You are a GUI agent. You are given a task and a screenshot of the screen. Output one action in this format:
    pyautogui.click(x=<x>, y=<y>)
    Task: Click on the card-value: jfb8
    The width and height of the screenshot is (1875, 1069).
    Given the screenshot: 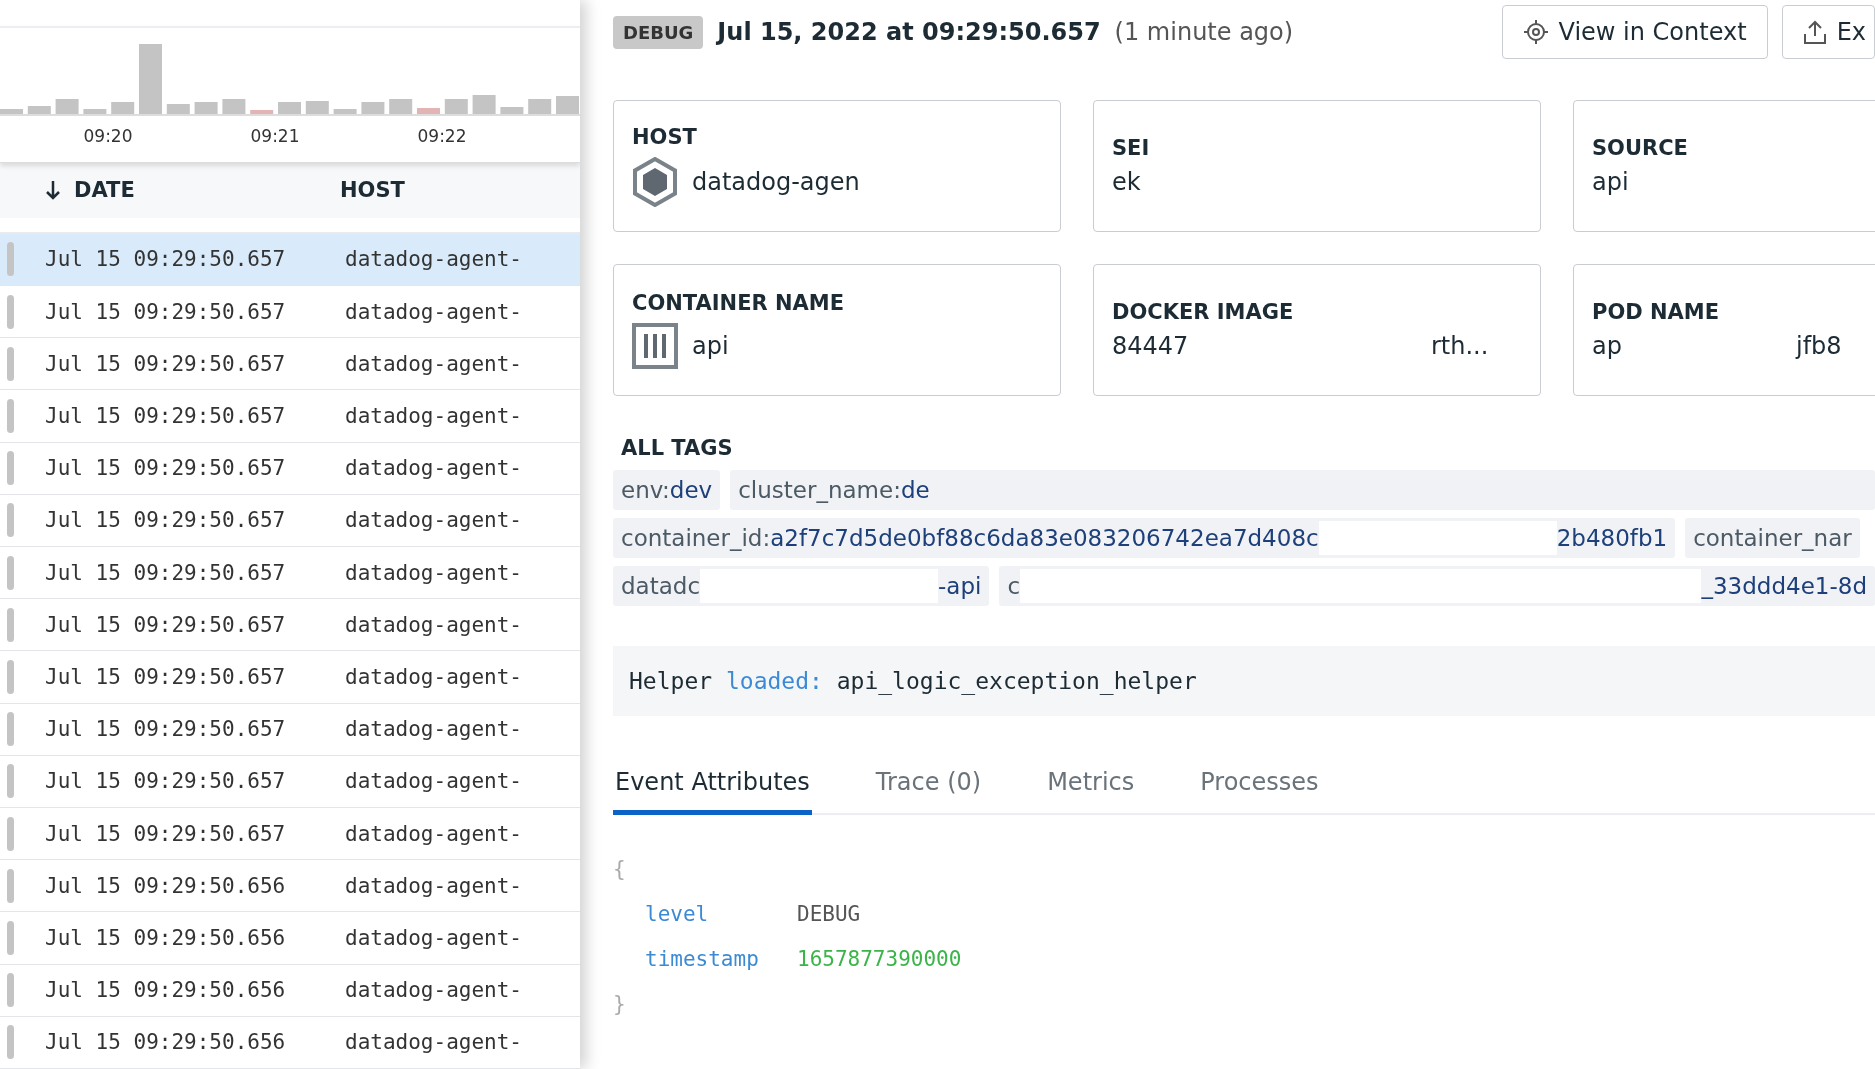 What is the action you would take?
    pyautogui.click(x=1819, y=346)
    